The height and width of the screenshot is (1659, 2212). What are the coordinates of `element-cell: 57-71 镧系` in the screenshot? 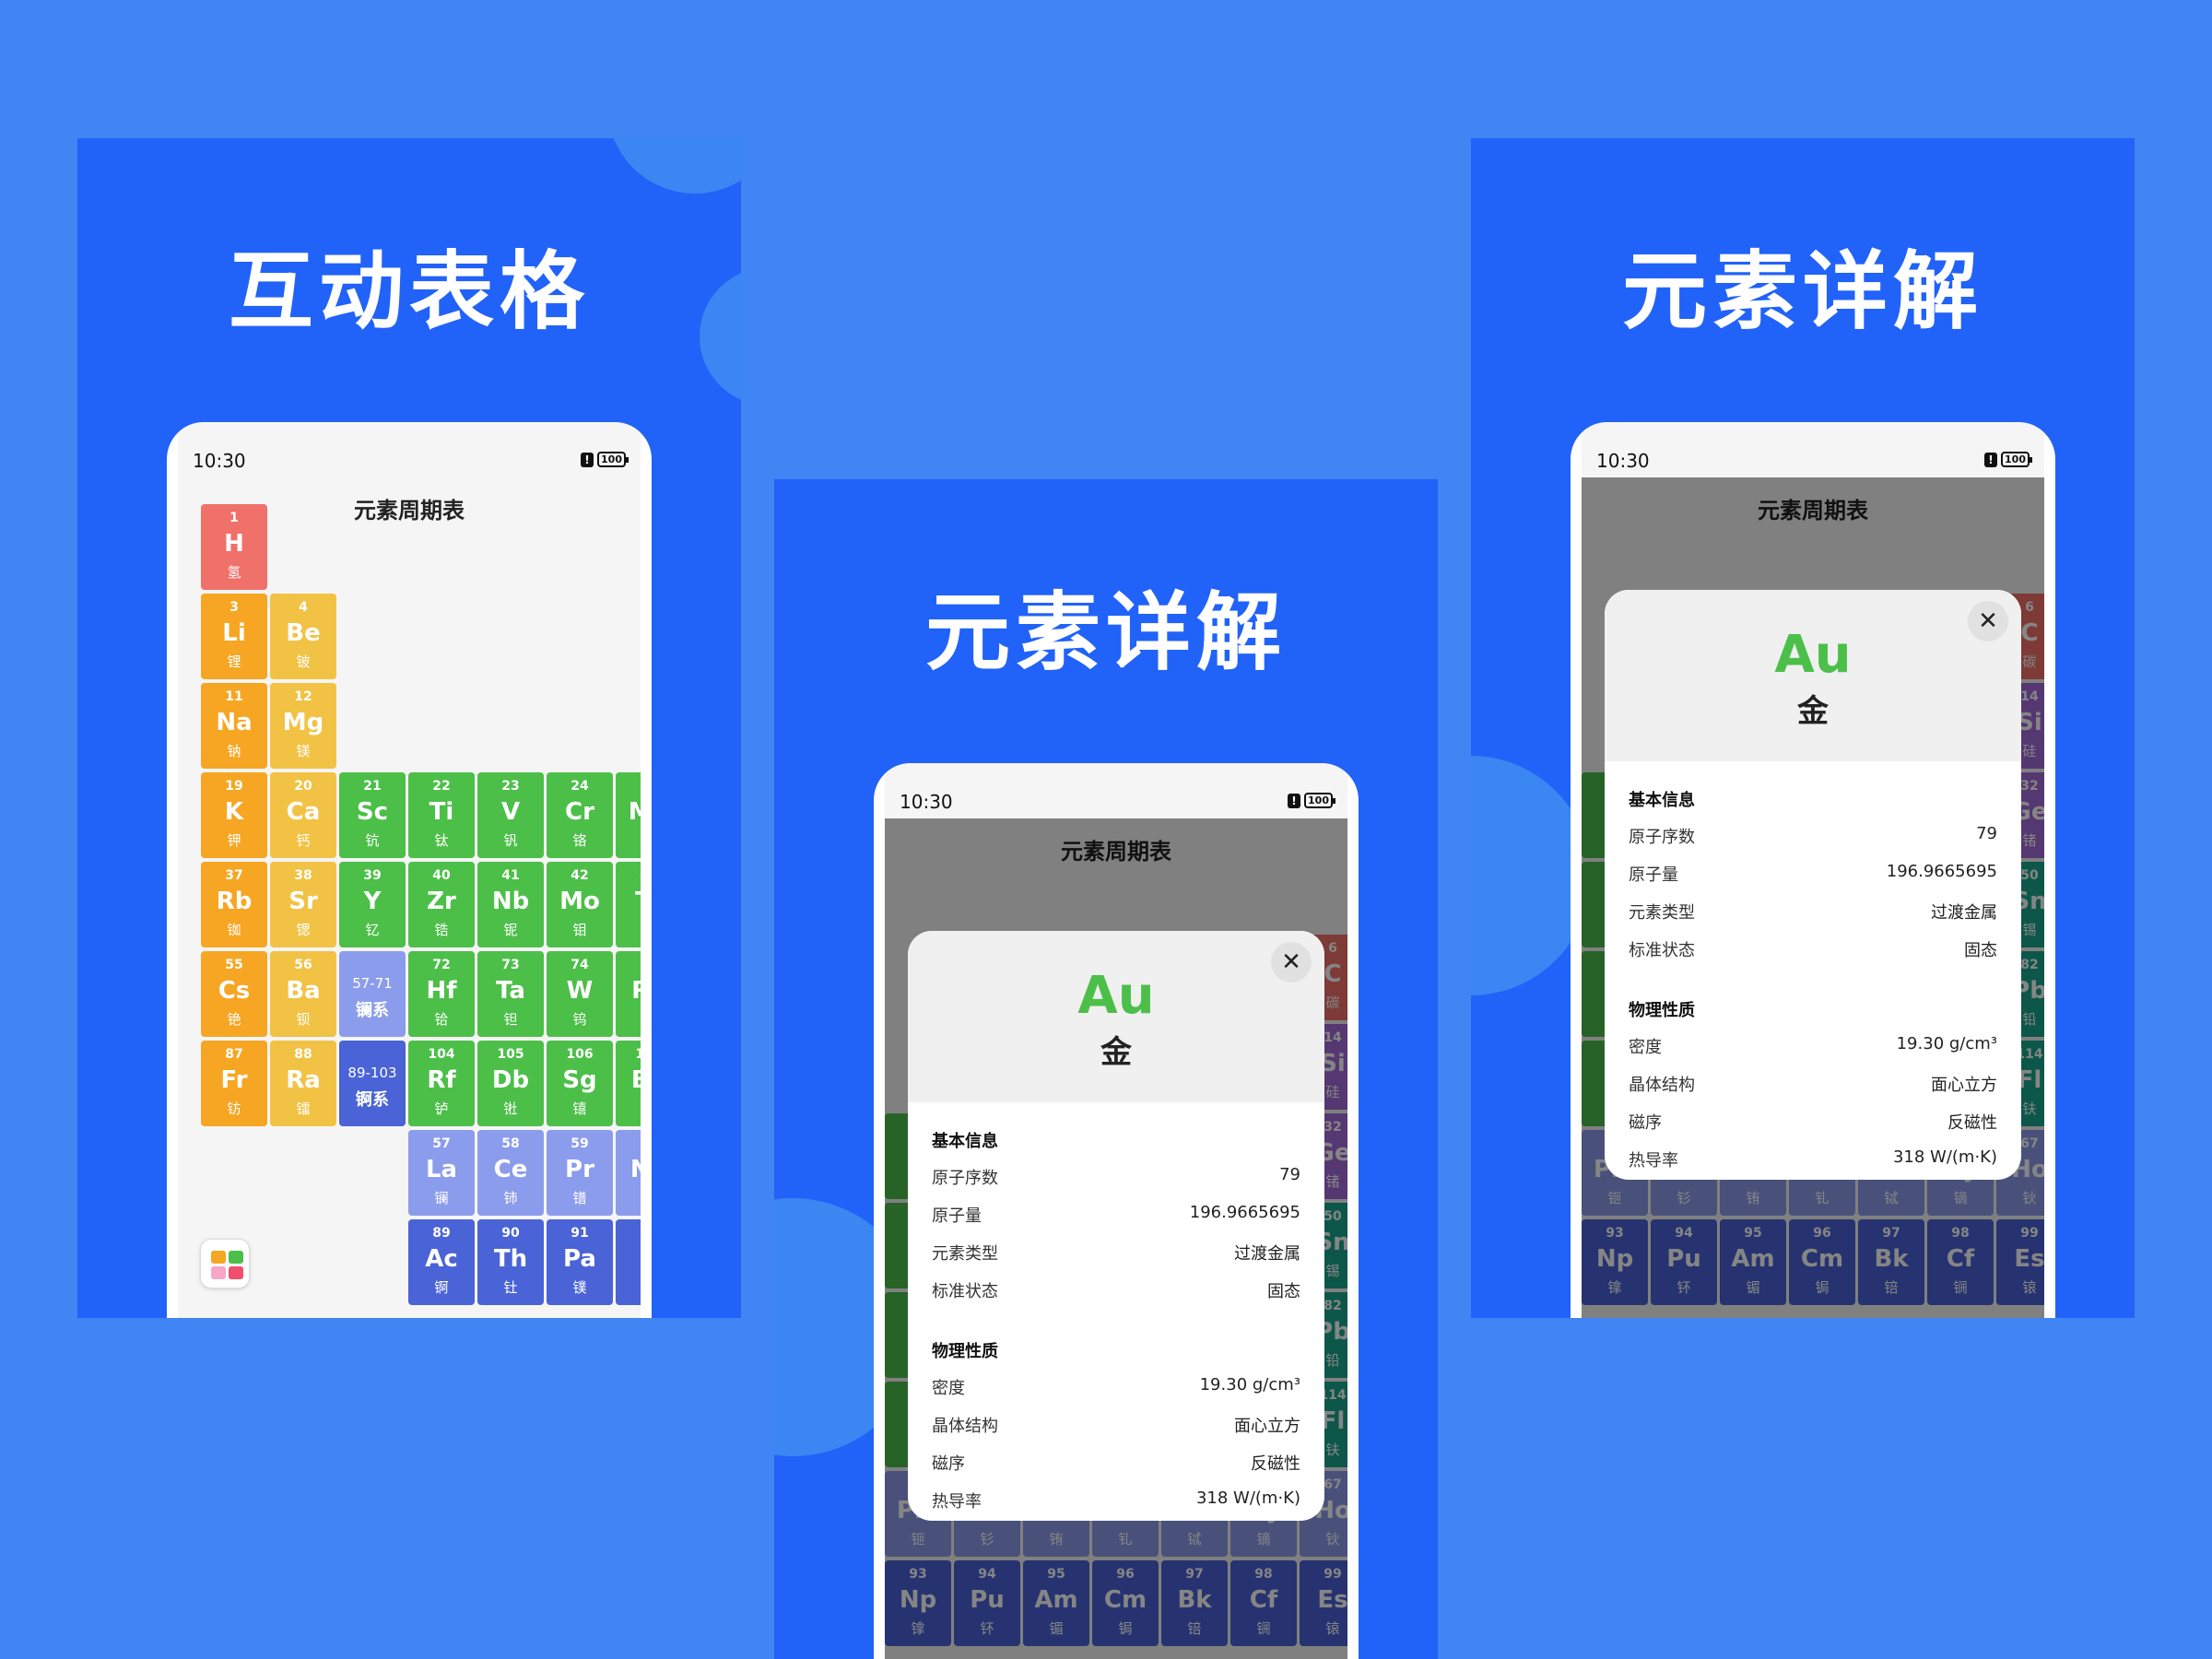 It's located at (372, 994).